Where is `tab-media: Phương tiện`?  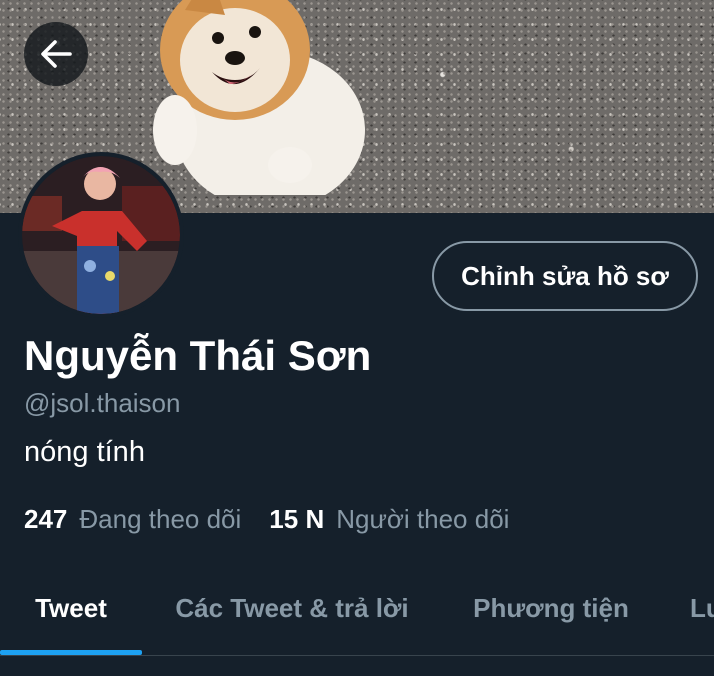
tab-media: Phương tiện is located at coordinates (551, 608).